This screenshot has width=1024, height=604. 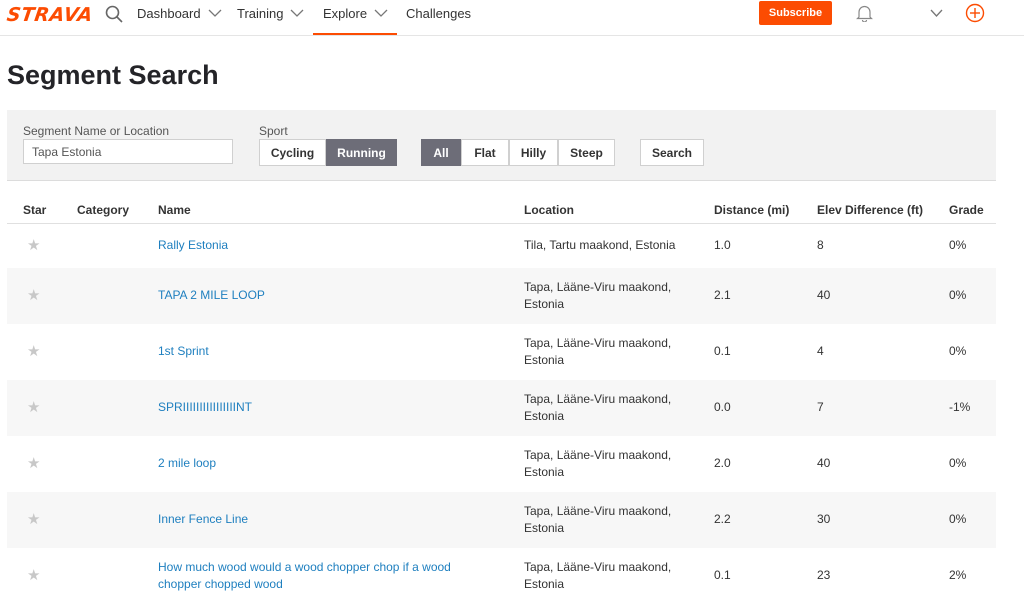 What do you see at coordinates (765, 463) in the screenshot?
I see `row-distance: 2.0` at bounding box center [765, 463].